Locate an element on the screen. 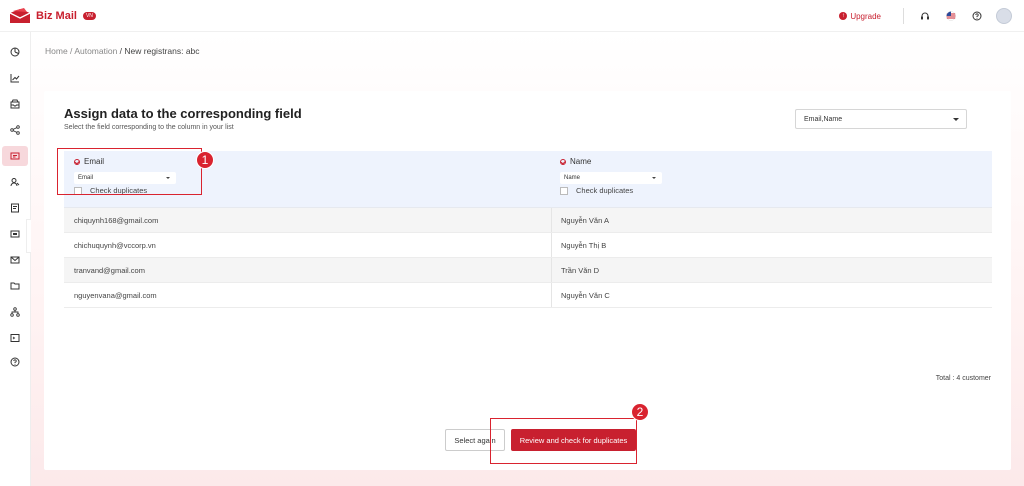 Image resolution: width=1024 pixels, height=486 pixels. headset-icon is located at coordinates (925, 16).